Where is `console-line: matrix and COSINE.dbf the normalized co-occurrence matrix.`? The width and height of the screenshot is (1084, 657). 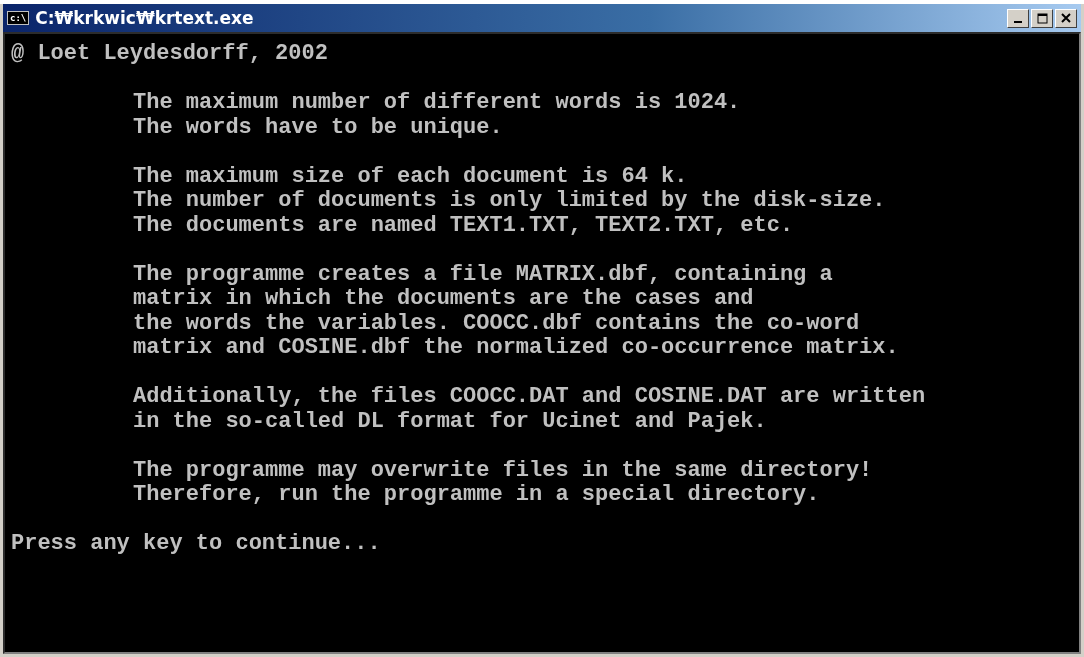
console-line: matrix and COSINE.dbf the normalized co-occurrence matrix. is located at coordinates (516, 348).